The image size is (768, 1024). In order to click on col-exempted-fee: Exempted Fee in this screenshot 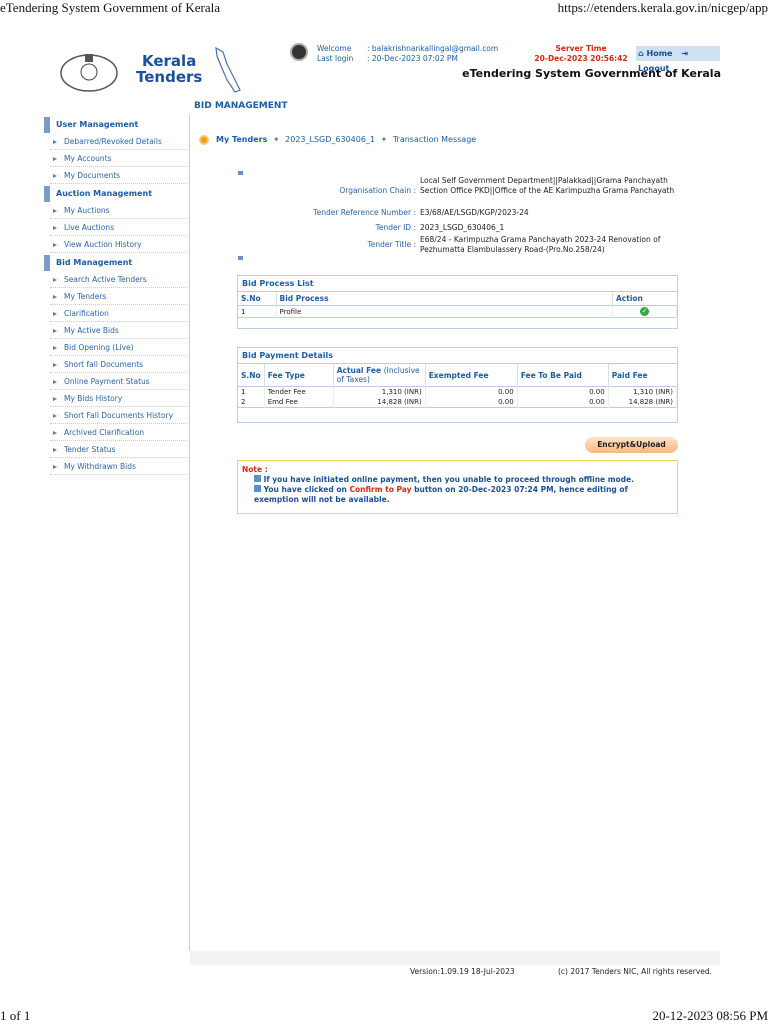, I will do `click(471, 375)`.